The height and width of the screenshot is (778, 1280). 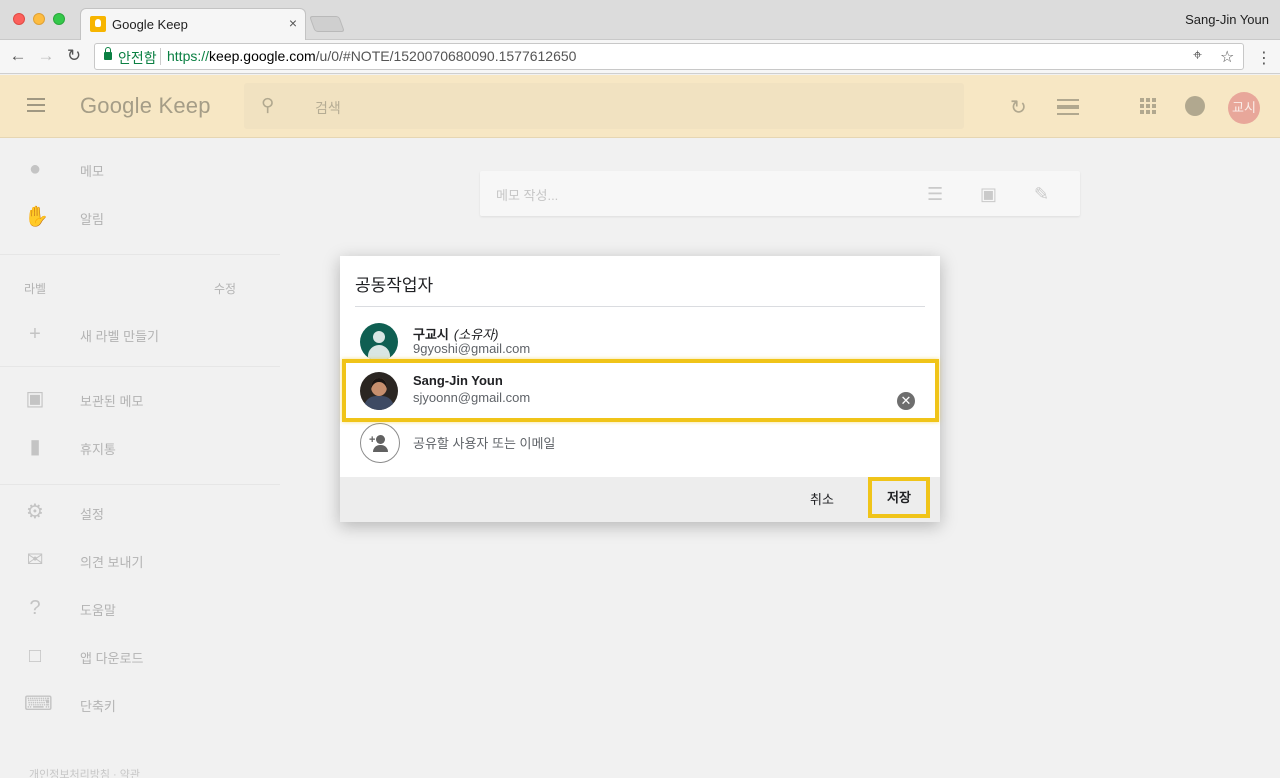 I want to click on browser-tab: Google Keep ×, so click(x=193, y=24).